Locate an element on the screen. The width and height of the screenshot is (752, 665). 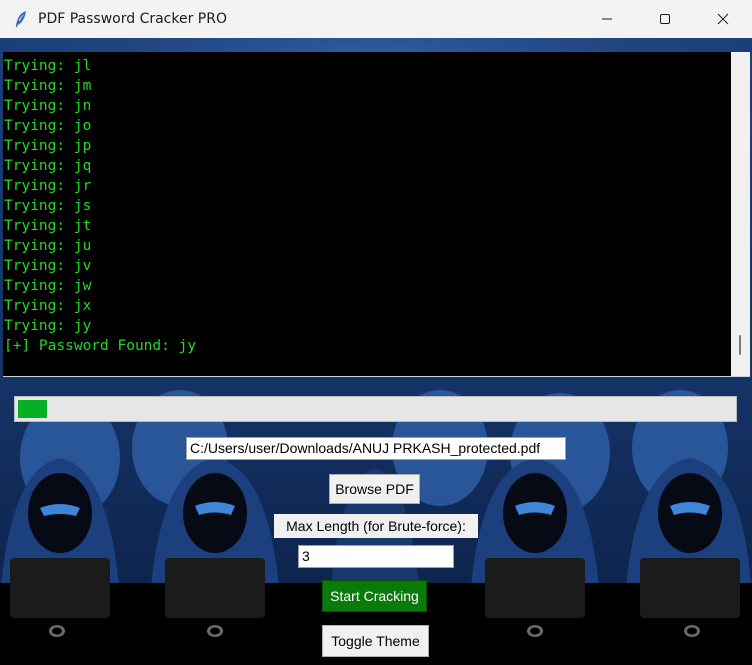
scrollbar-thumb is located at coordinates (740, 345).